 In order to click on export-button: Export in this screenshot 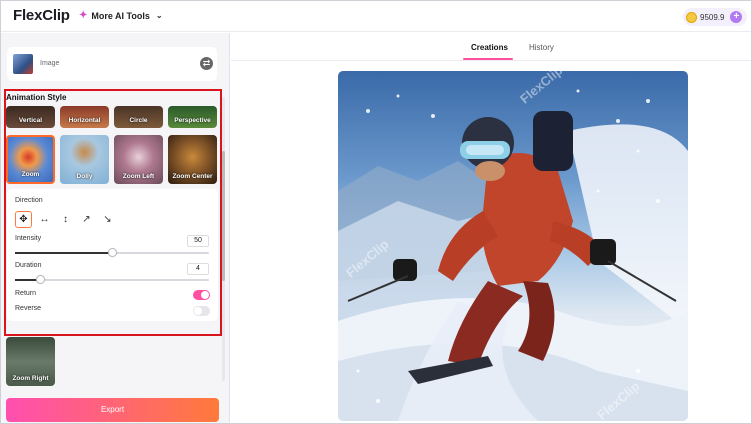, I will do `click(112, 410)`.